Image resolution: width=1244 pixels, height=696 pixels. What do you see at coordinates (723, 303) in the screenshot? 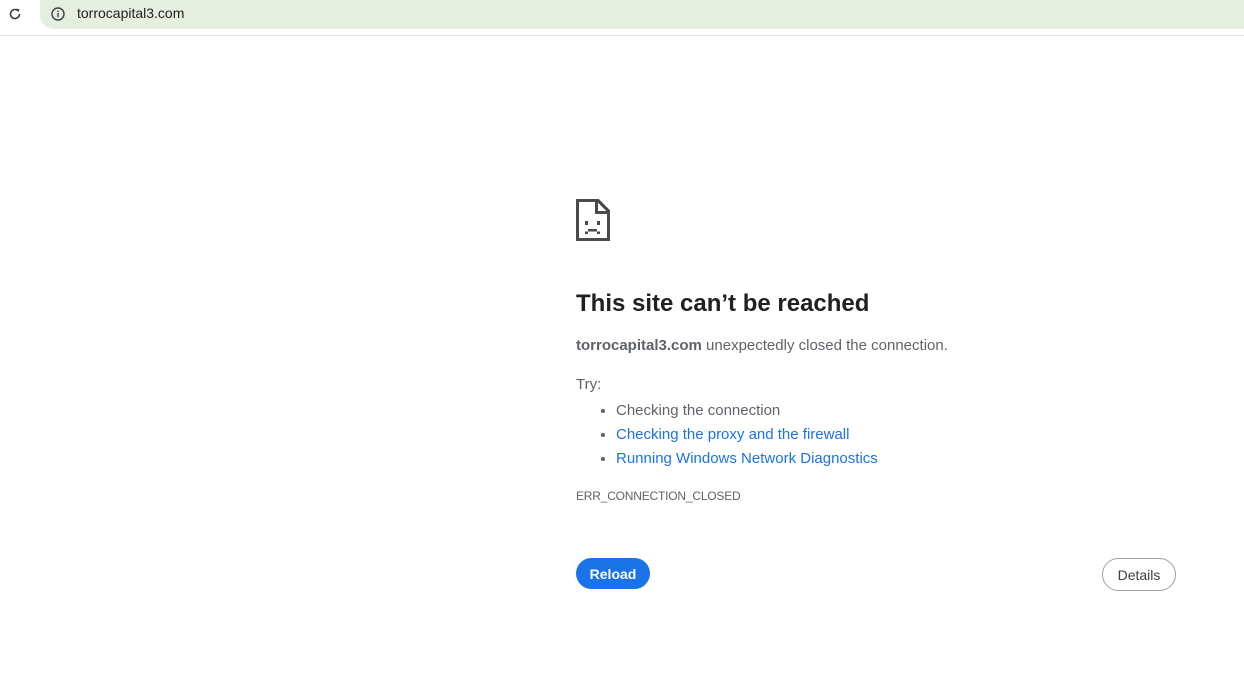
I see `error-title: This site can’t be reached` at bounding box center [723, 303].